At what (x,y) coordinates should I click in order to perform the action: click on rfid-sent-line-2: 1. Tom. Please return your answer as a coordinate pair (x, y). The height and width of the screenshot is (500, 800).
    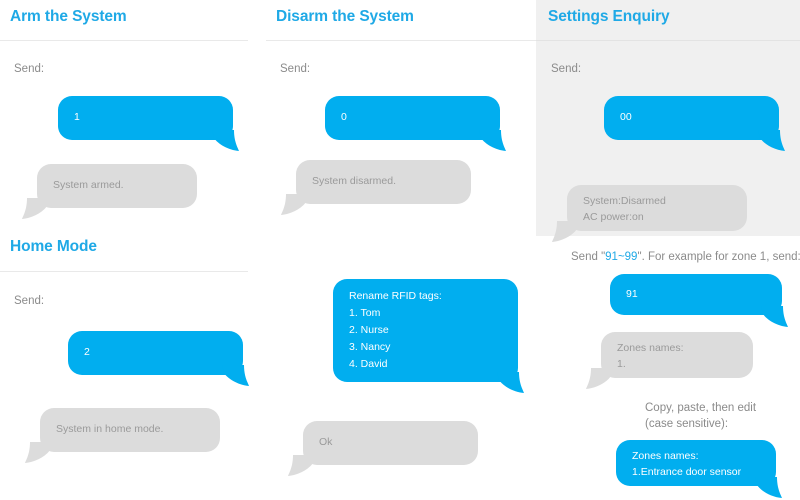
    Looking at the image, I should click on (365, 313).